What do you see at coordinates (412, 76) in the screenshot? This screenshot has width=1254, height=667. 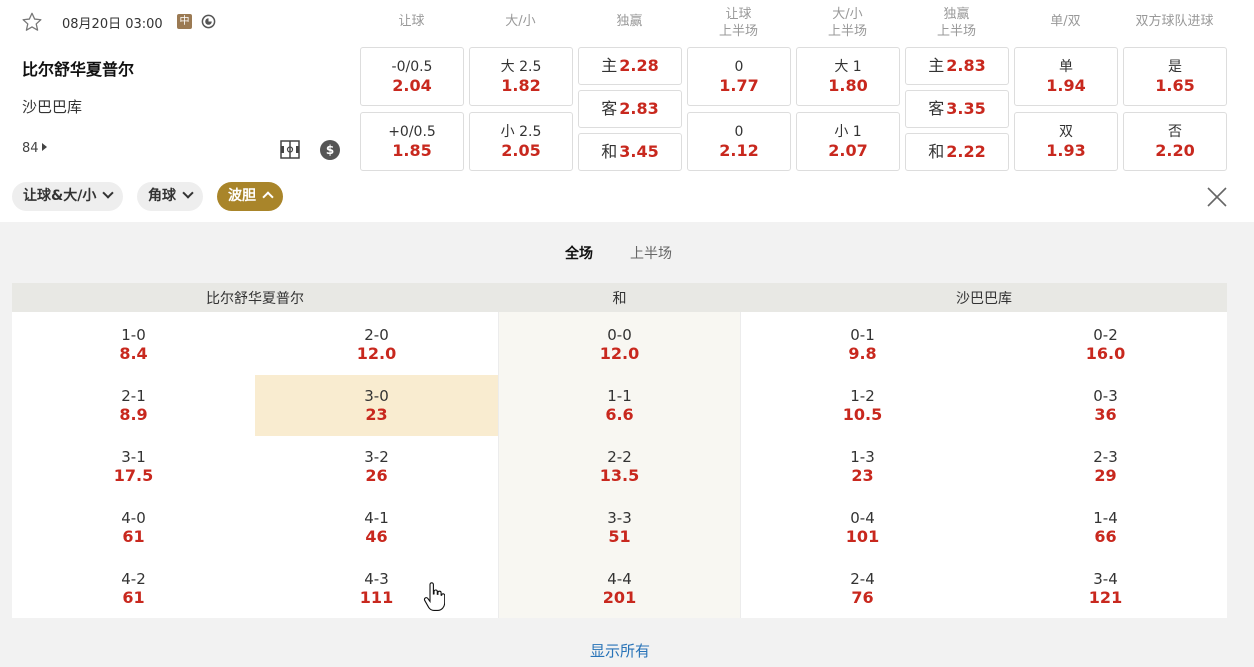 I see `odds-button-hdp-home: -0/0.5 2.04` at bounding box center [412, 76].